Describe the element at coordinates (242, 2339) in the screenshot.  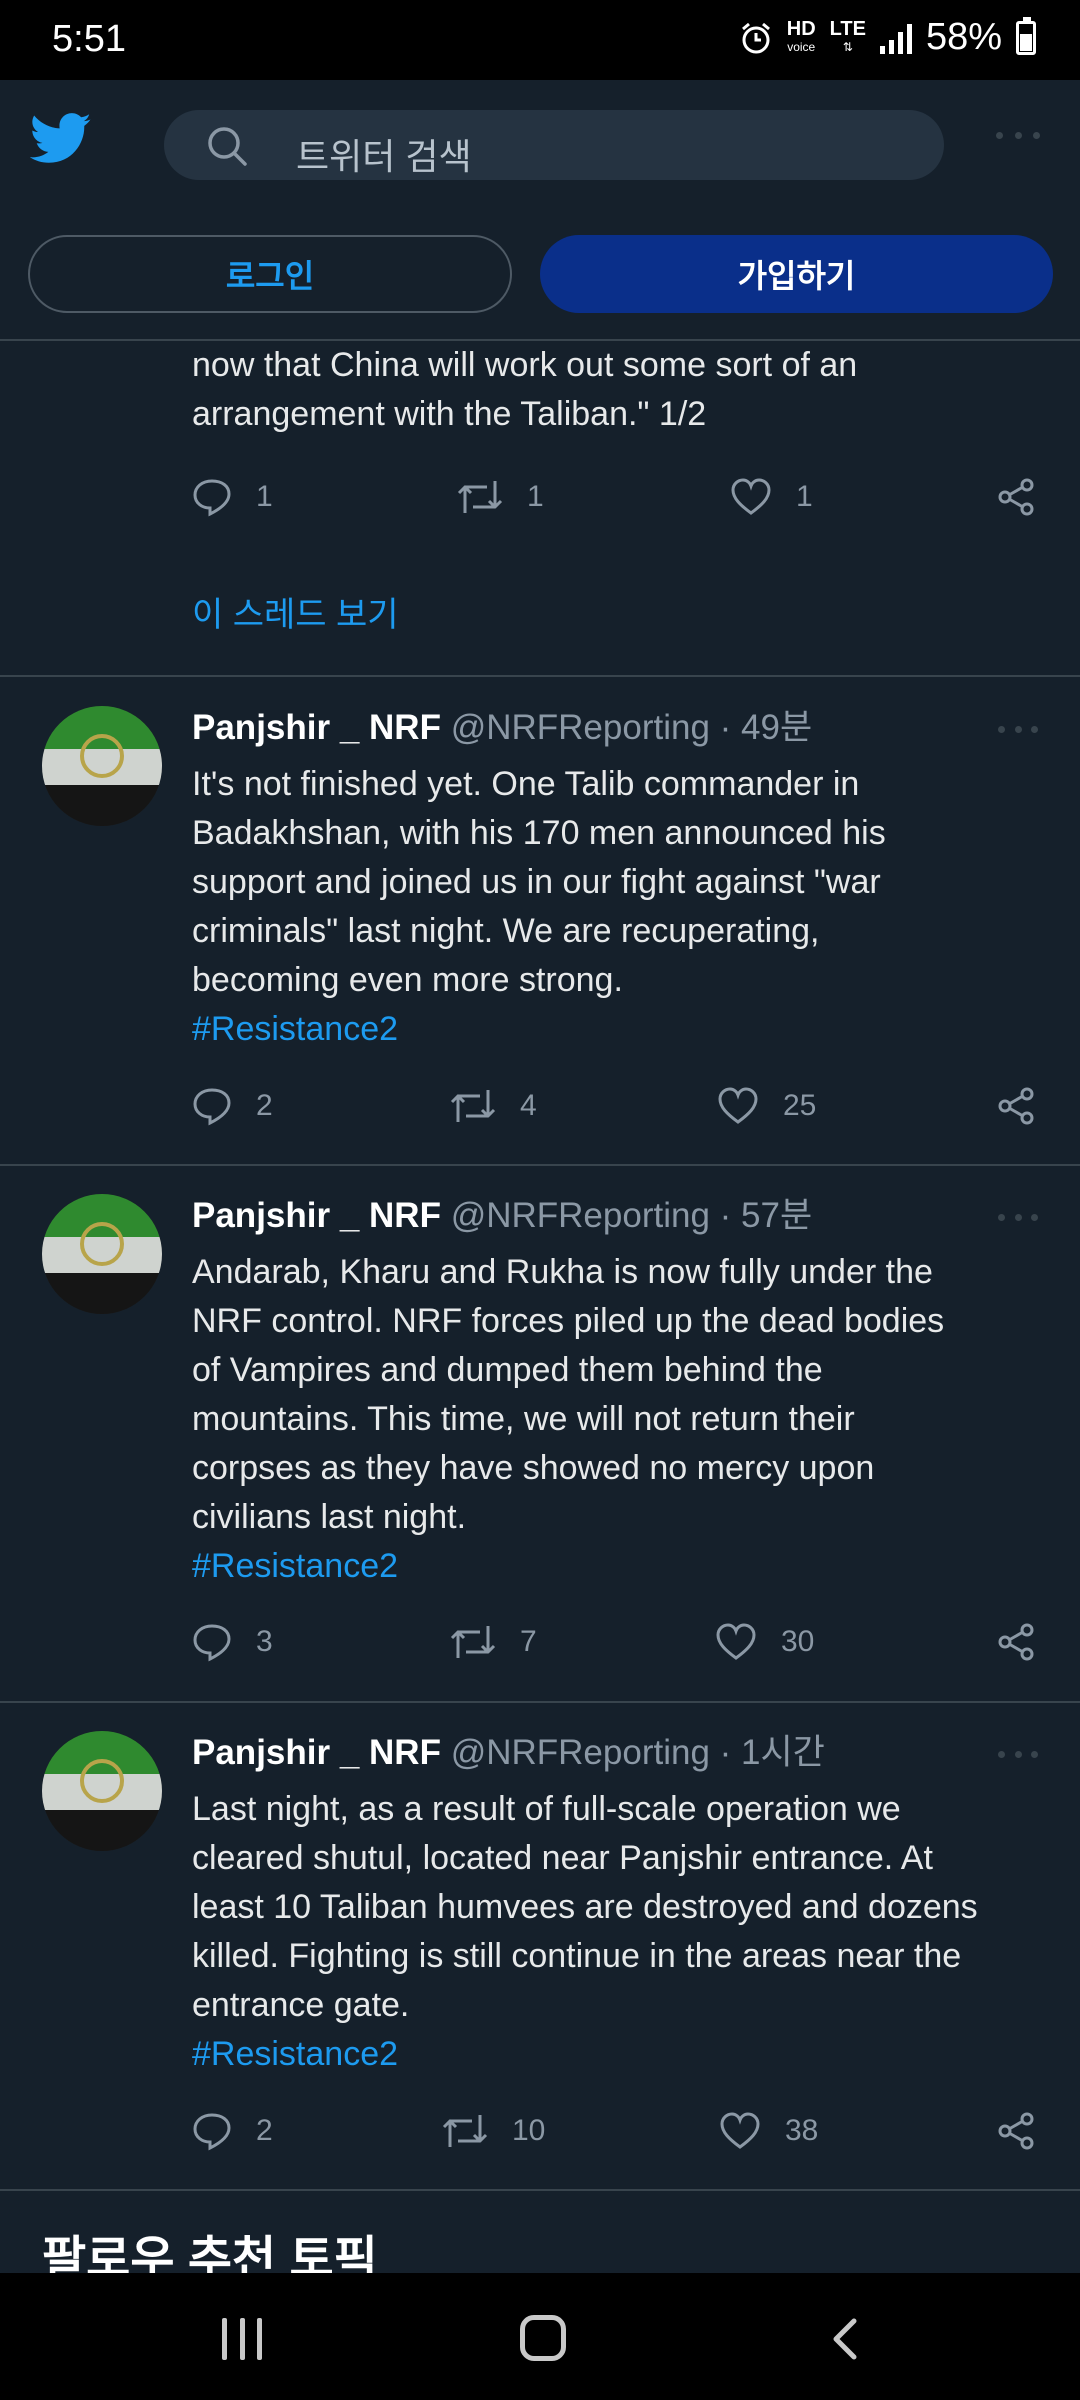
I see `recent-apps-icon` at that location.